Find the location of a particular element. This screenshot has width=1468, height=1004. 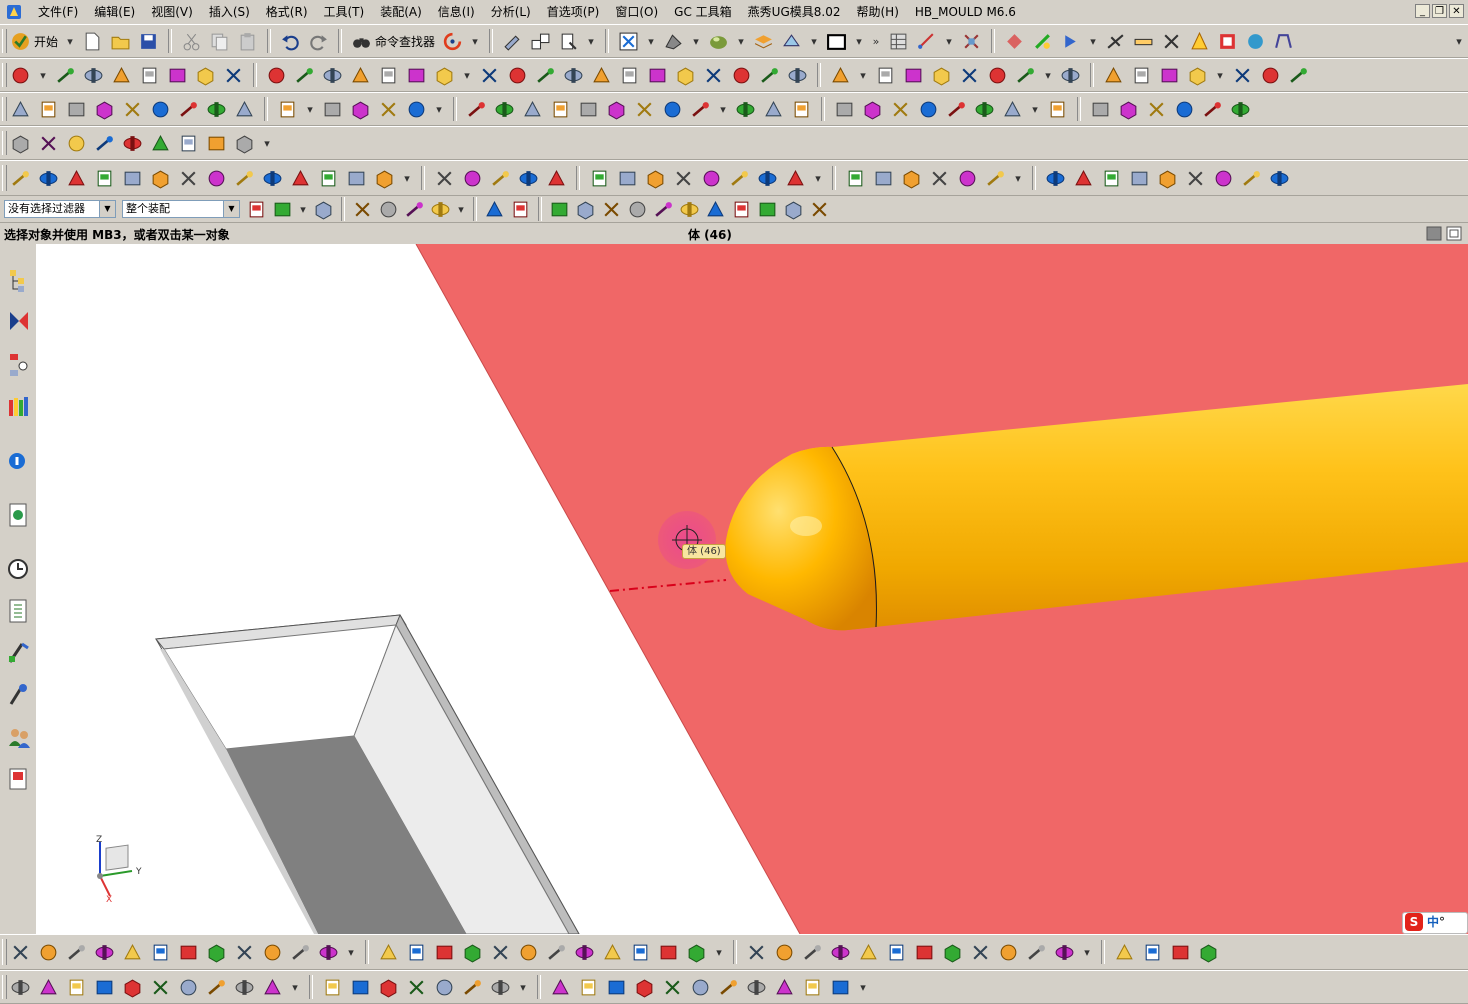

analysis-icon is located at coordinates (971, 41).